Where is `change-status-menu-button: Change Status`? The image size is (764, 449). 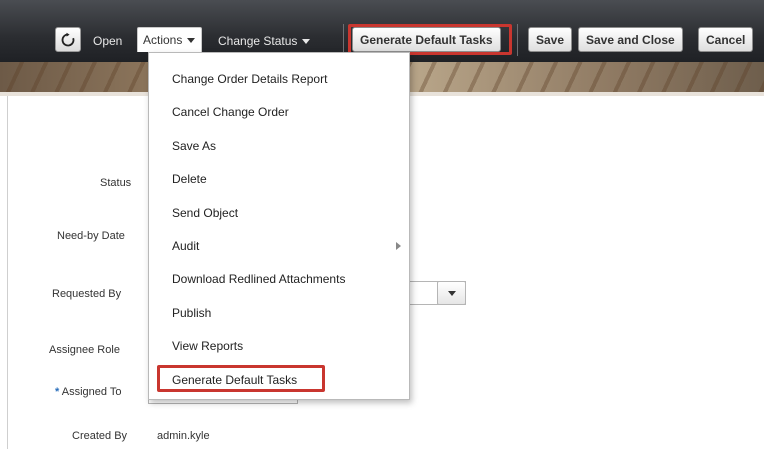 change-status-menu-button: Change Status is located at coordinates (264, 41).